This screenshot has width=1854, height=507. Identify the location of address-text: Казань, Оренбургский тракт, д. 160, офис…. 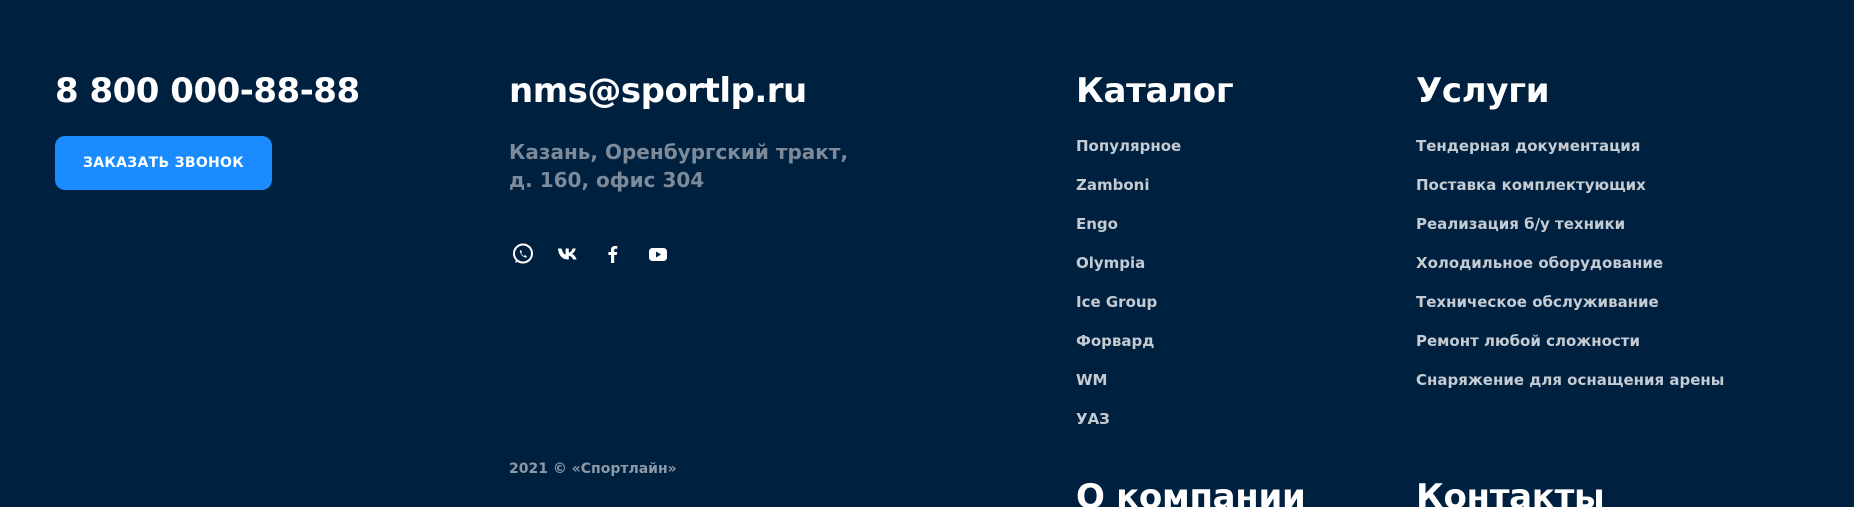
(679, 166).